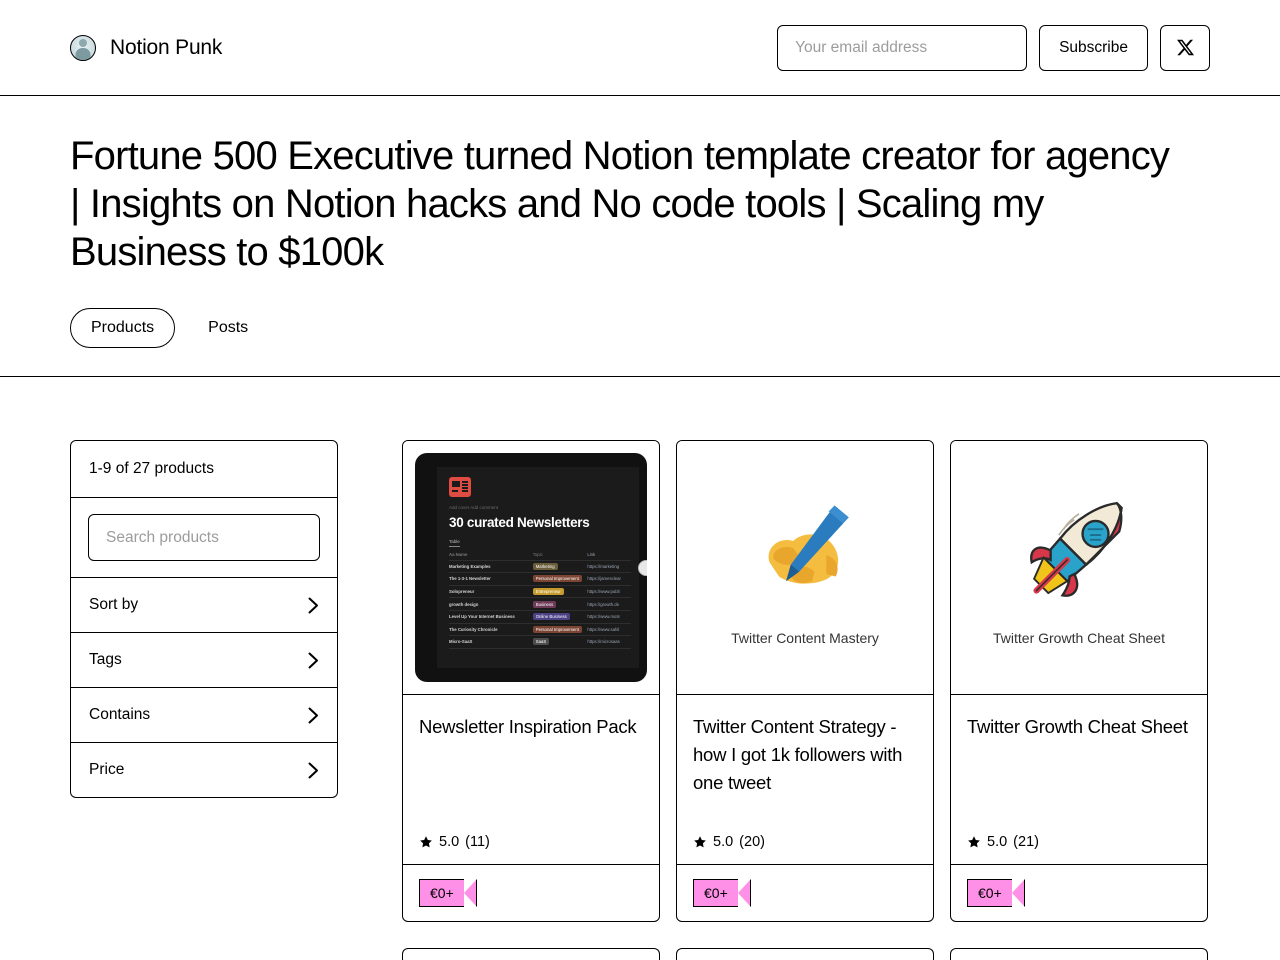 The image size is (1280, 960). I want to click on filter-label: Contains, so click(120, 714).